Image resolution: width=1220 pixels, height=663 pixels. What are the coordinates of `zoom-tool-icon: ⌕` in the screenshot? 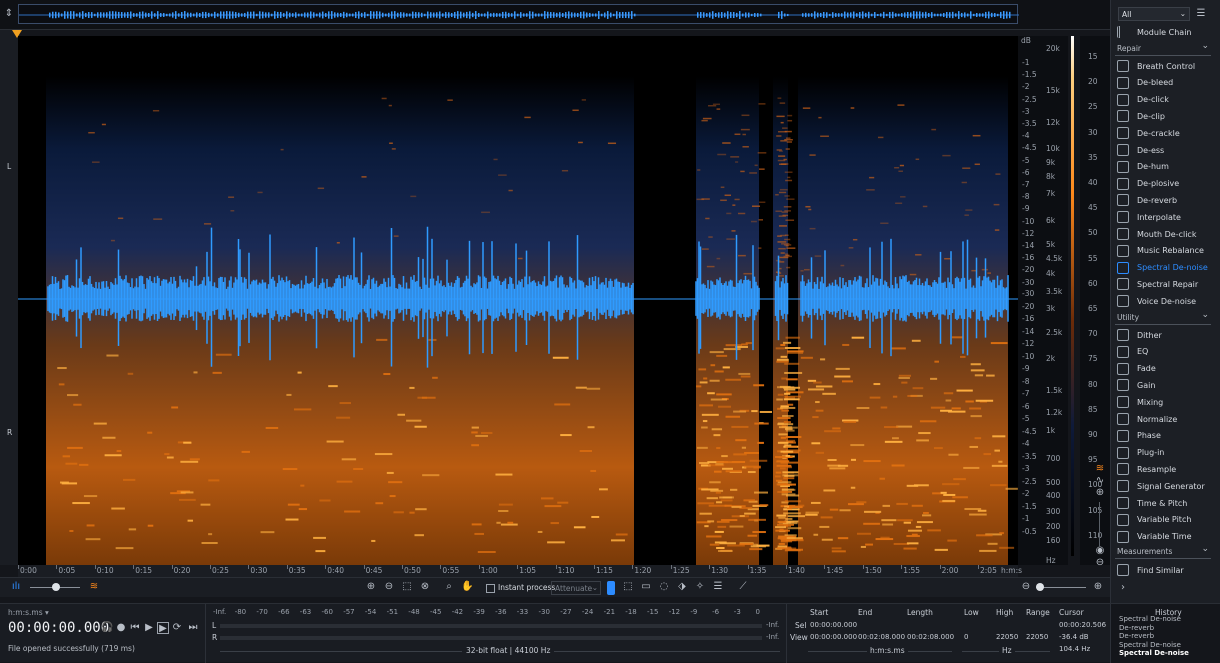 It's located at (449, 587).